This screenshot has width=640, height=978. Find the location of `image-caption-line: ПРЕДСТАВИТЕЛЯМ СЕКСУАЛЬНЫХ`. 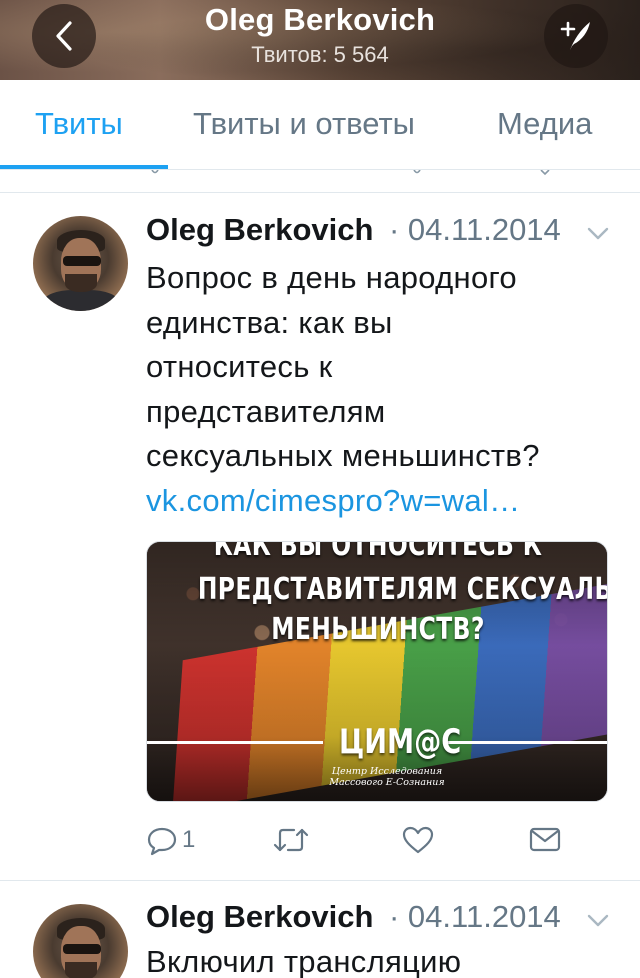

image-caption-line: ПРЕДСТАВИТЕЛЯМ СЕКСУАЛЬНЫХ is located at coordinates (402, 589).